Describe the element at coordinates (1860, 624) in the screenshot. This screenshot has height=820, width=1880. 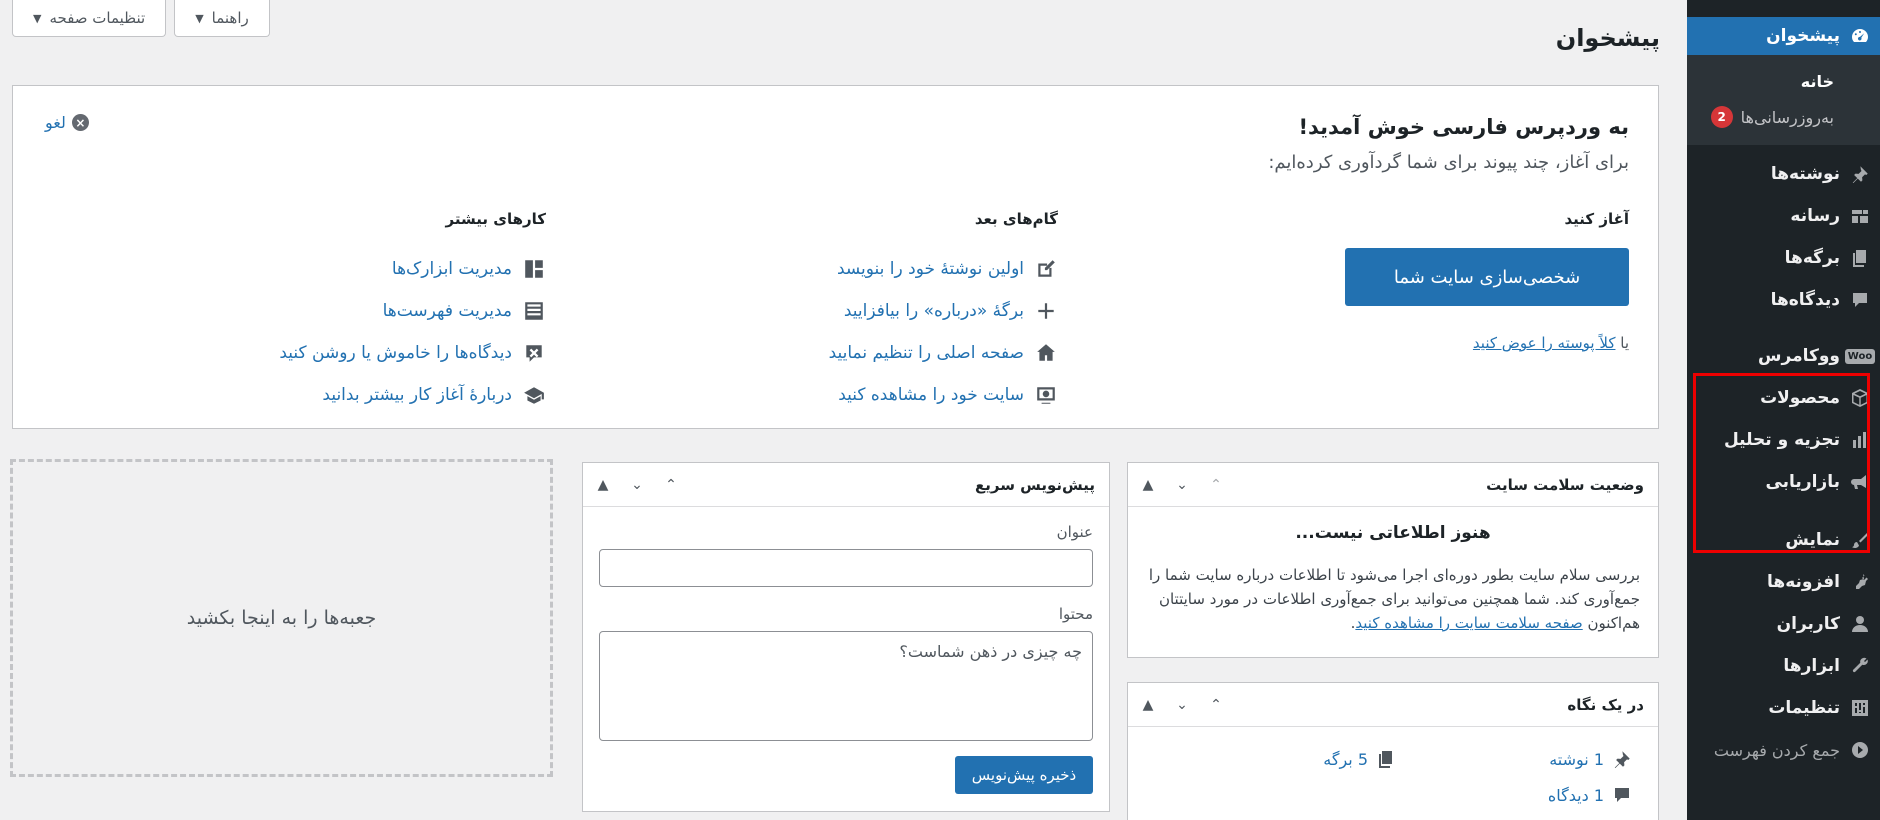
I see `user-icon` at that location.